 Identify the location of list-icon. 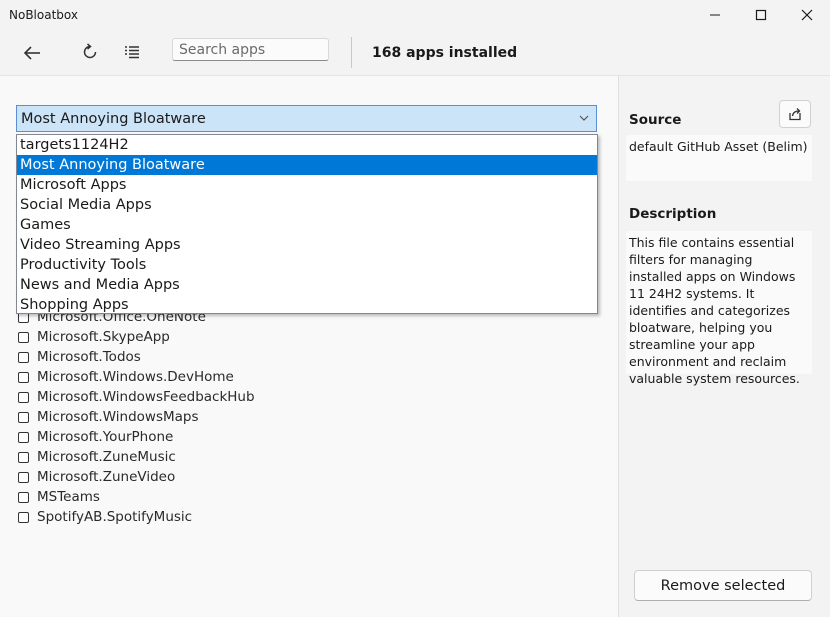
(132, 52).